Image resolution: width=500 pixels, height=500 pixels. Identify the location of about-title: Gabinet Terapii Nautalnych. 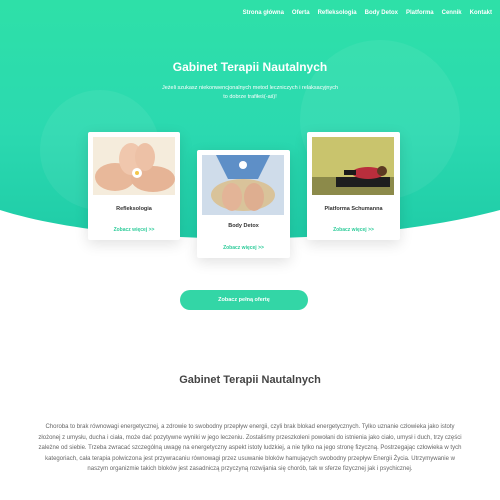
(250, 380).